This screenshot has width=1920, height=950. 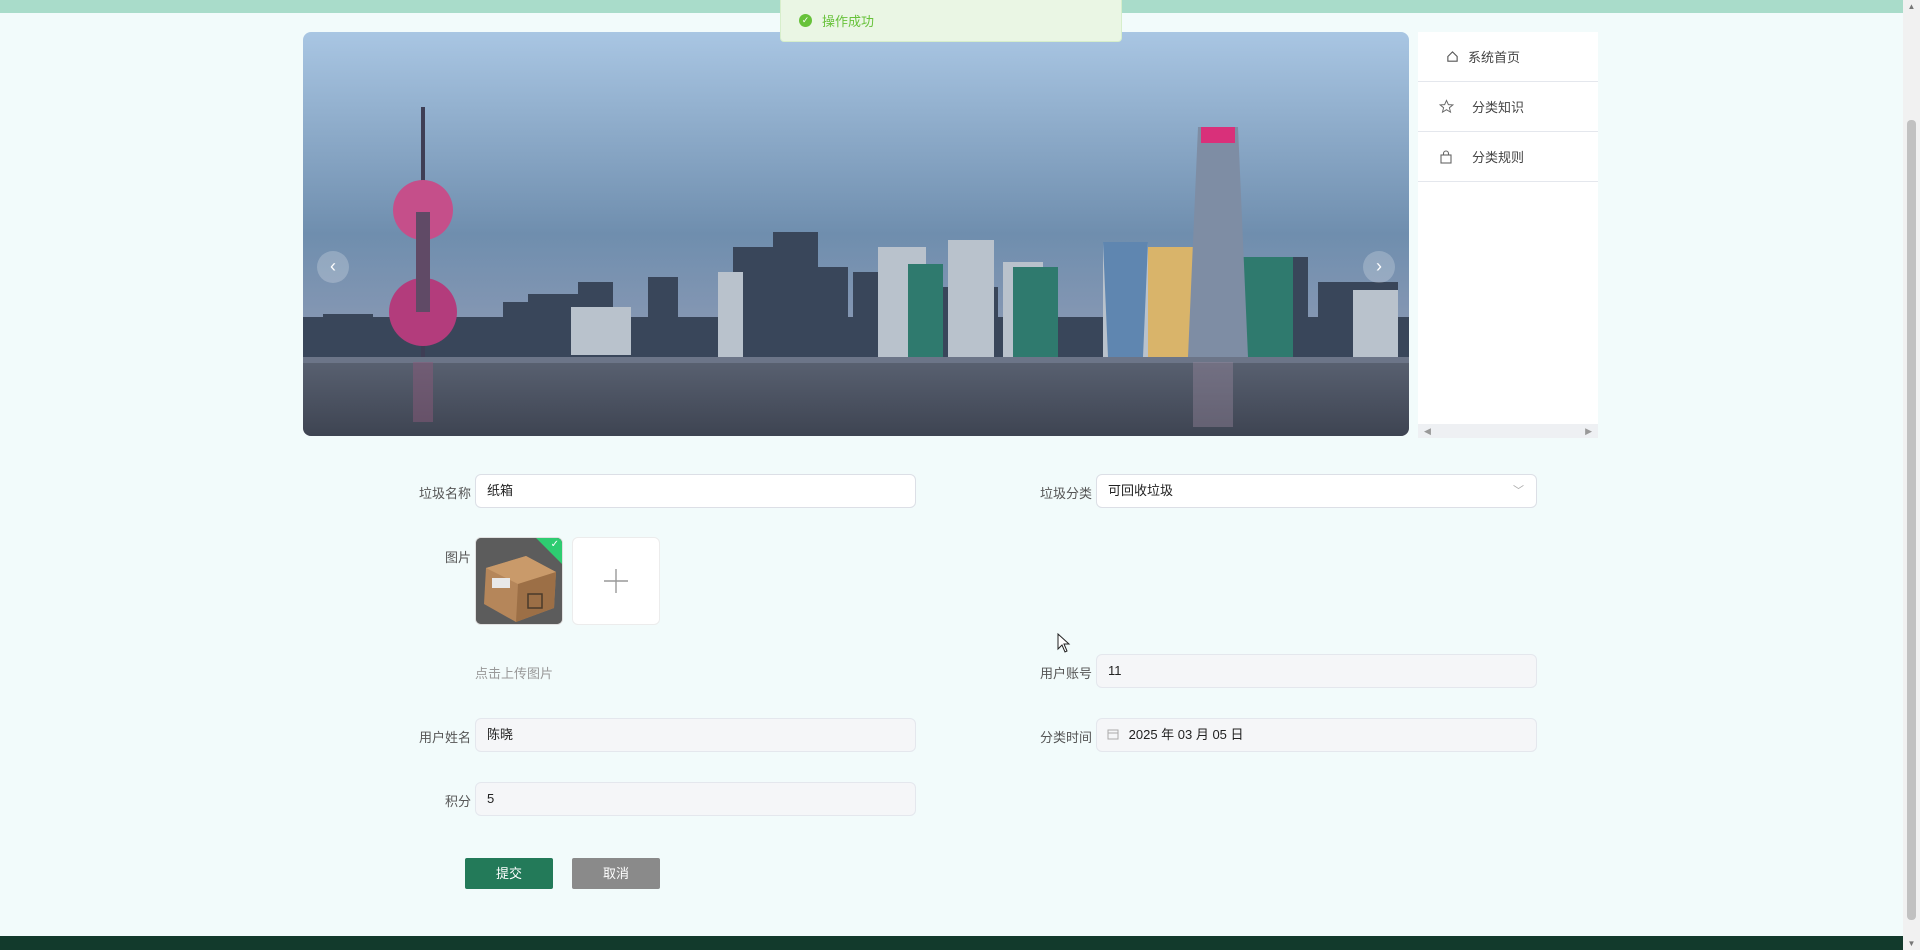 I want to click on plus-icon, so click(x=616, y=581).